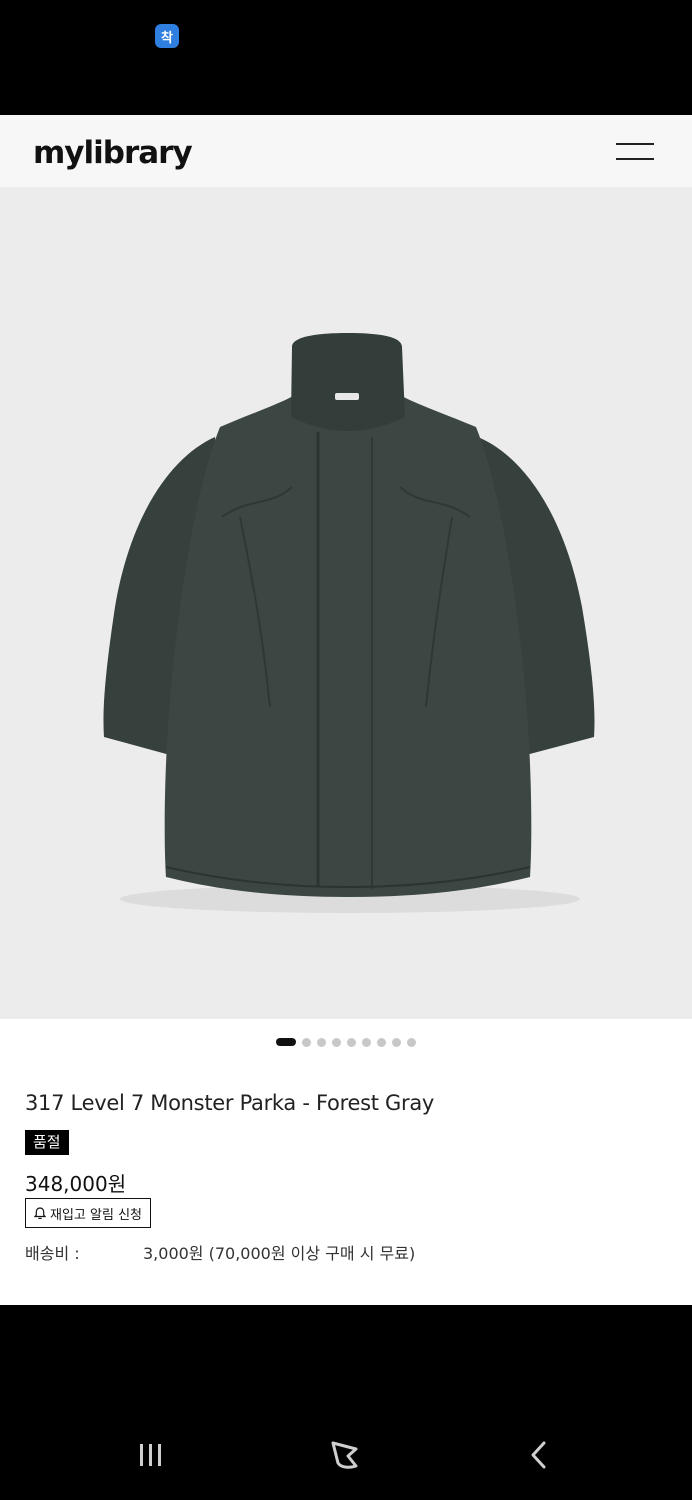 Image resolution: width=692 pixels, height=1500 pixels. I want to click on site-logo: mylibrary, so click(113, 153).